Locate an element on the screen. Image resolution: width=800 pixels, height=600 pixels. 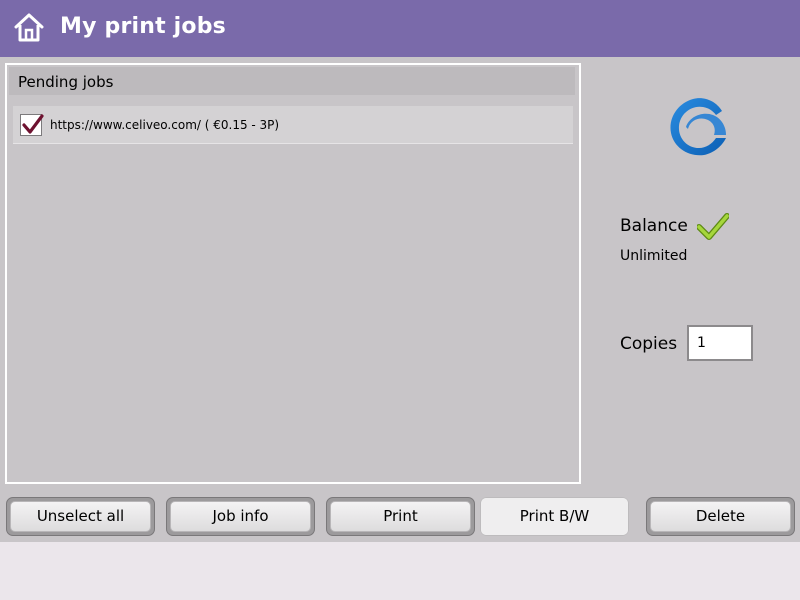
green-check-icon is located at coordinates (713, 226).